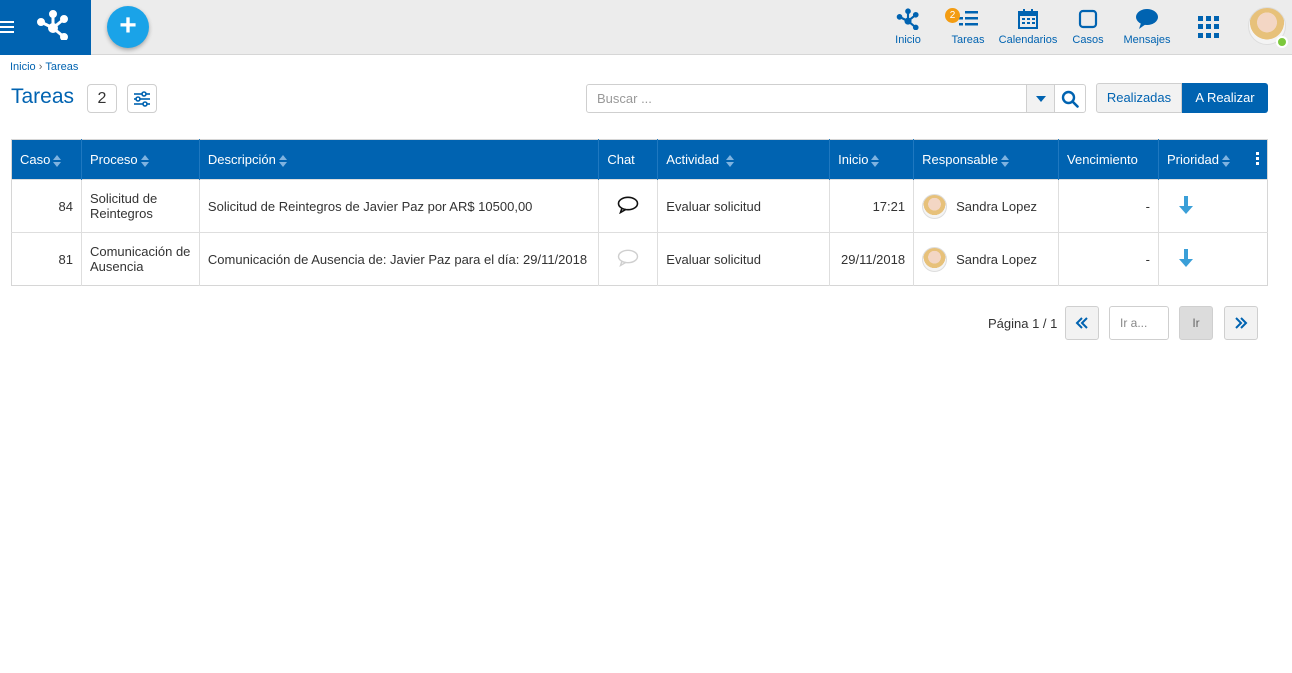 This screenshot has height=673, width=1292. Describe the element at coordinates (46, 206) in the screenshot. I see `cell-caso: 84` at that location.